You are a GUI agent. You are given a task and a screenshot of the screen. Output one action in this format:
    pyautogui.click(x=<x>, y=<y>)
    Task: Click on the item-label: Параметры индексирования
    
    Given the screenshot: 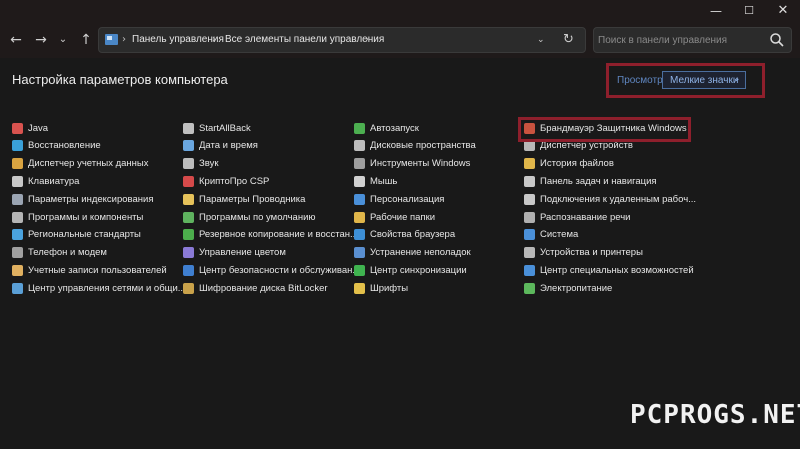 What is the action you would take?
    pyautogui.click(x=91, y=199)
    